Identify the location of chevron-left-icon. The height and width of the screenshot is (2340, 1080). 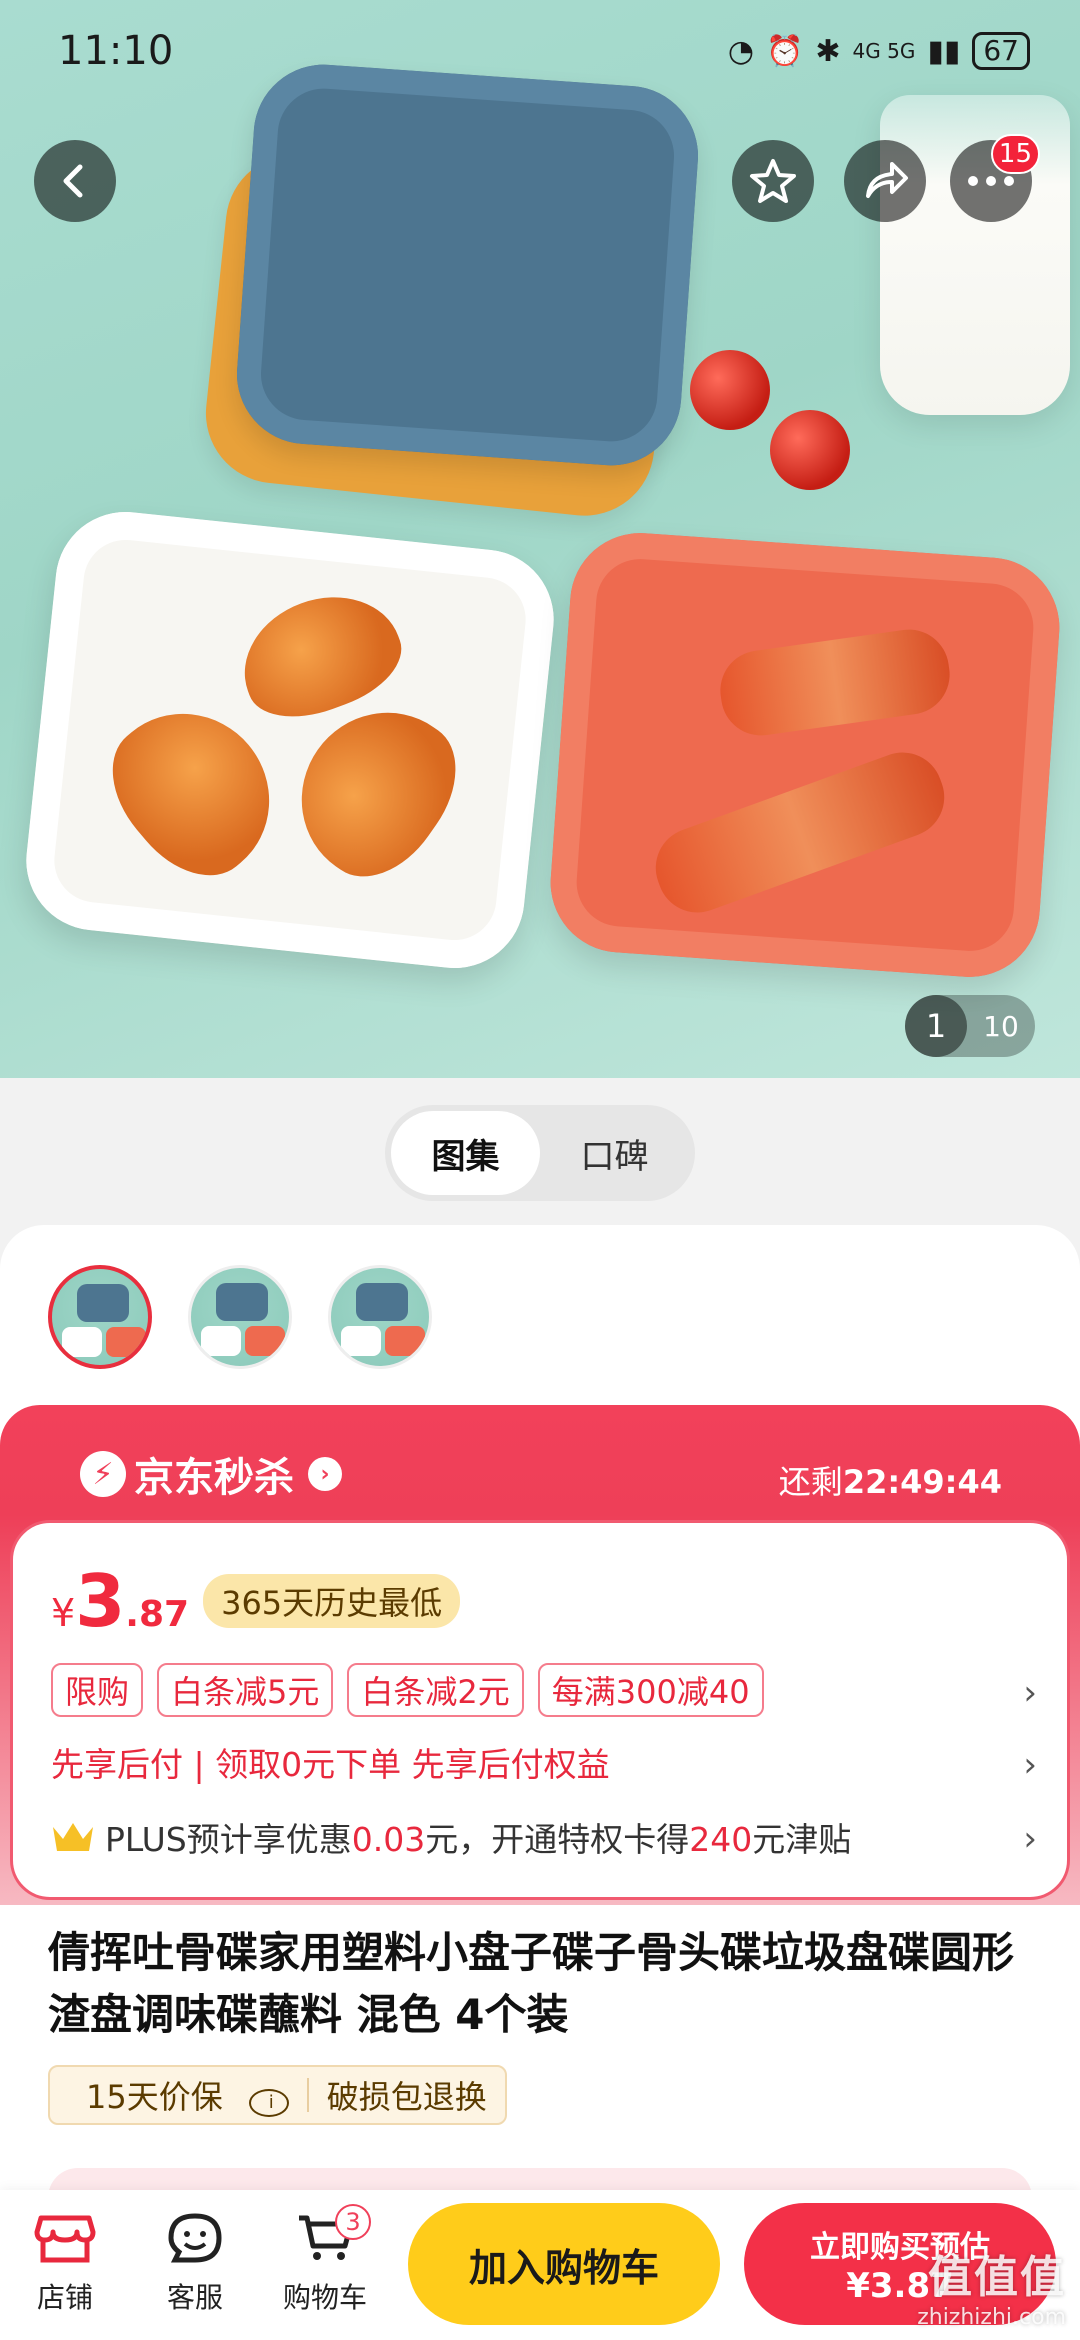
(73, 181).